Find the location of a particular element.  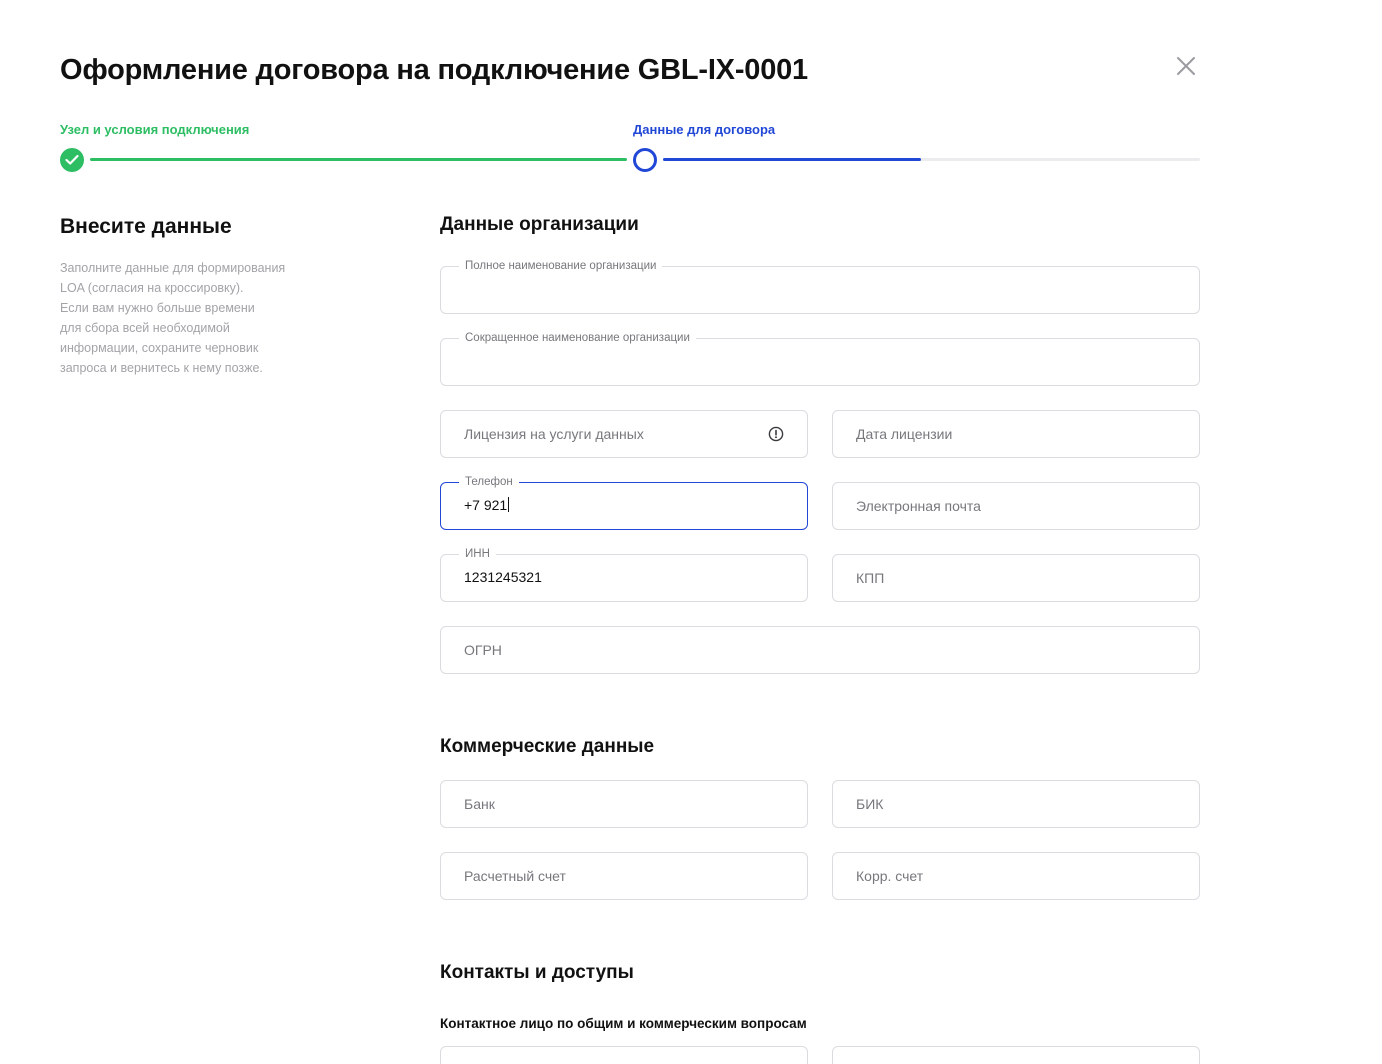

license-field: Лицензия на услуги данных is located at coordinates (624, 434).